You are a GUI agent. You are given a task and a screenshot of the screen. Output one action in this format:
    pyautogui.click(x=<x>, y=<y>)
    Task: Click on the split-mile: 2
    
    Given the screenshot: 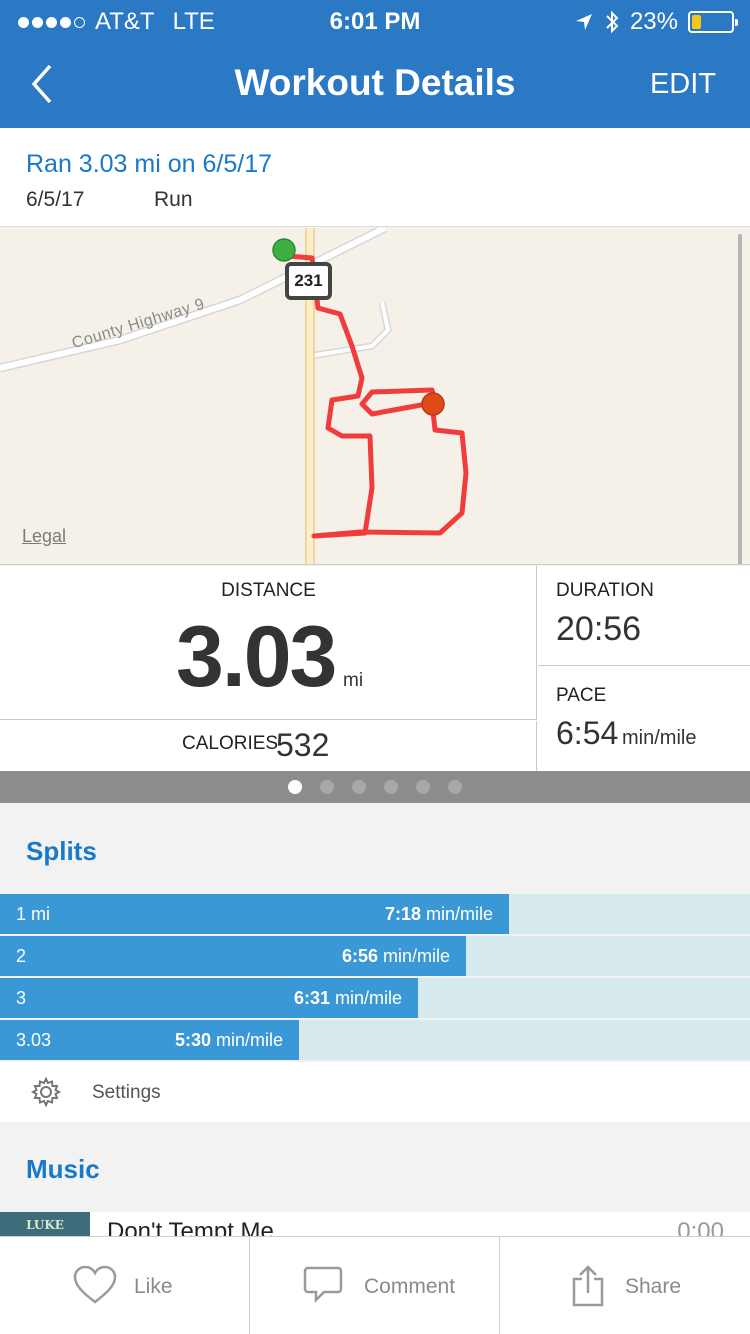 What is the action you would take?
    pyautogui.click(x=21, y=956)
    